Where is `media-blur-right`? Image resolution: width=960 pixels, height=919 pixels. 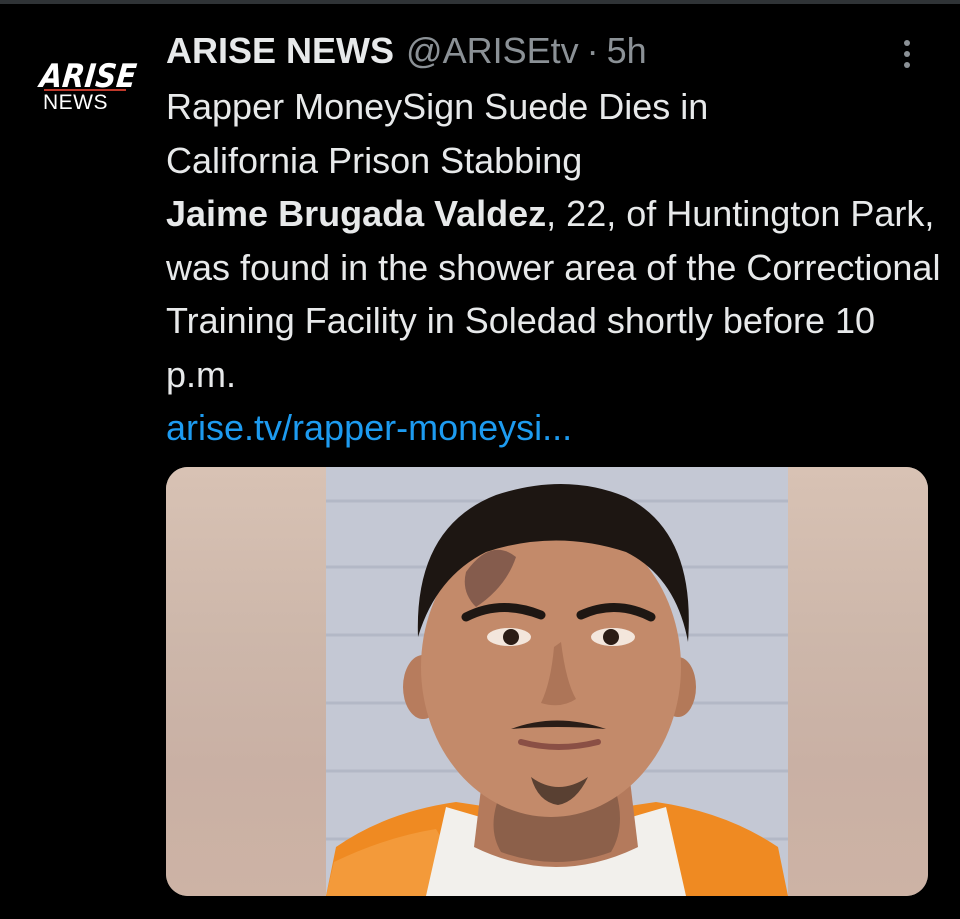
media-blur-right is located at coordinates (848, 681).